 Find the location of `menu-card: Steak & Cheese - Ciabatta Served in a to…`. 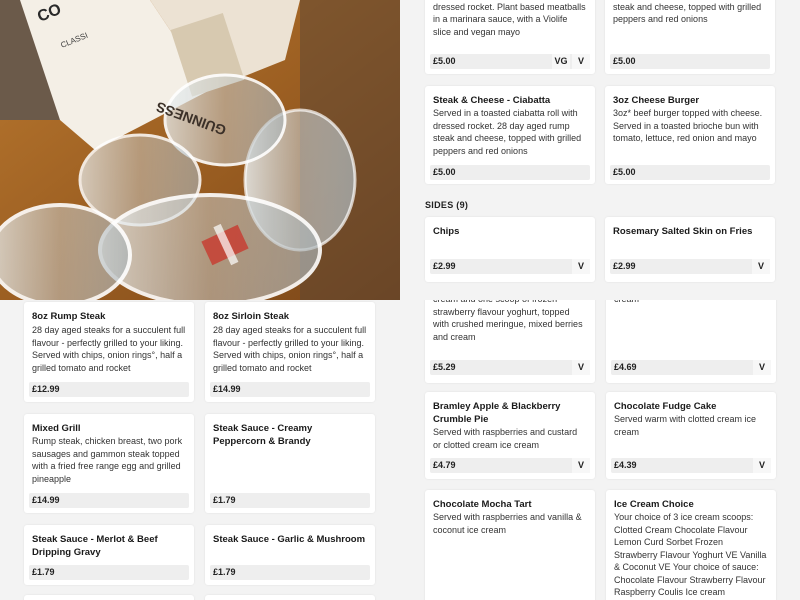

menu-card: Steak & Cheese - Ciabatta Served in a to… is located at coordinates (510, 135).